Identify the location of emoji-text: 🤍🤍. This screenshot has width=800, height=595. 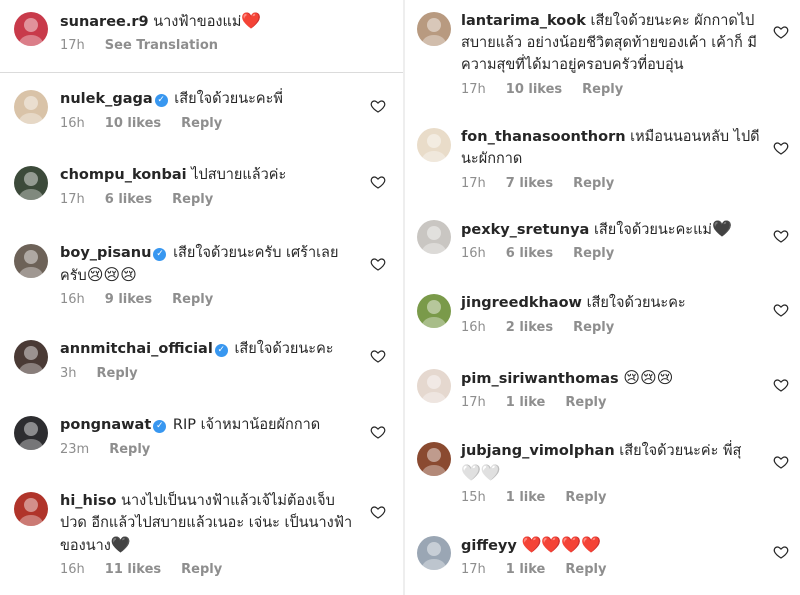
(481, 472).